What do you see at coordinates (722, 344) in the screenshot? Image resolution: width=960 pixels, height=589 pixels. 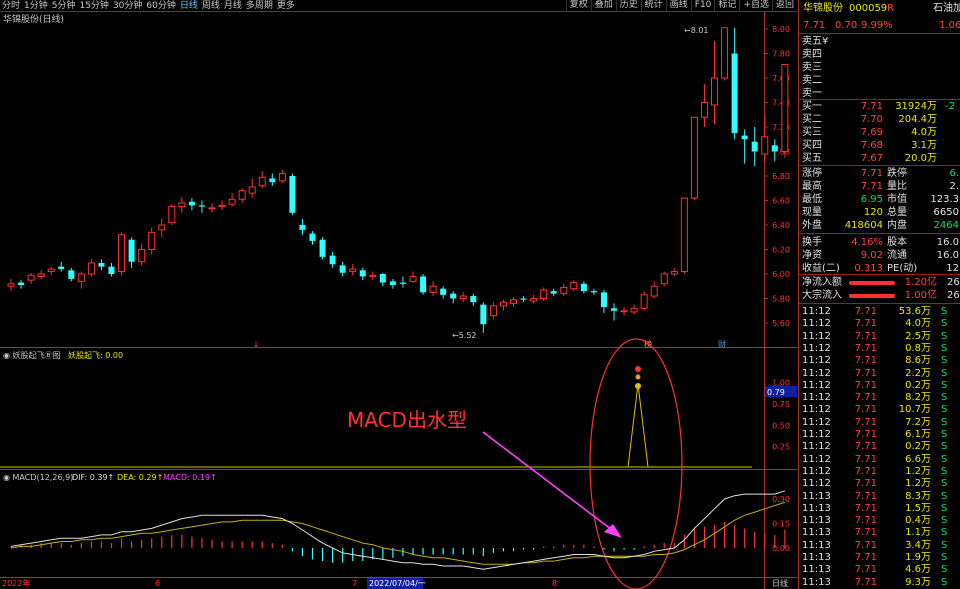 I see `event-mark-3: 财` at bounding box center [722, 344].